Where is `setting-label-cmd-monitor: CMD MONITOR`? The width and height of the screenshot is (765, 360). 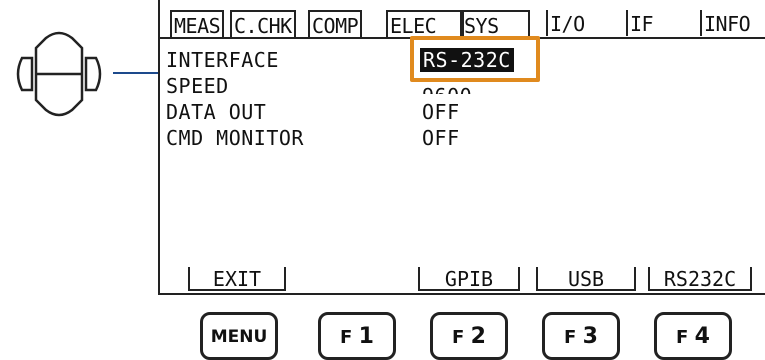 setting-label-cmd-monitor: CMD MONITOR is located at coordinates (235, 138).